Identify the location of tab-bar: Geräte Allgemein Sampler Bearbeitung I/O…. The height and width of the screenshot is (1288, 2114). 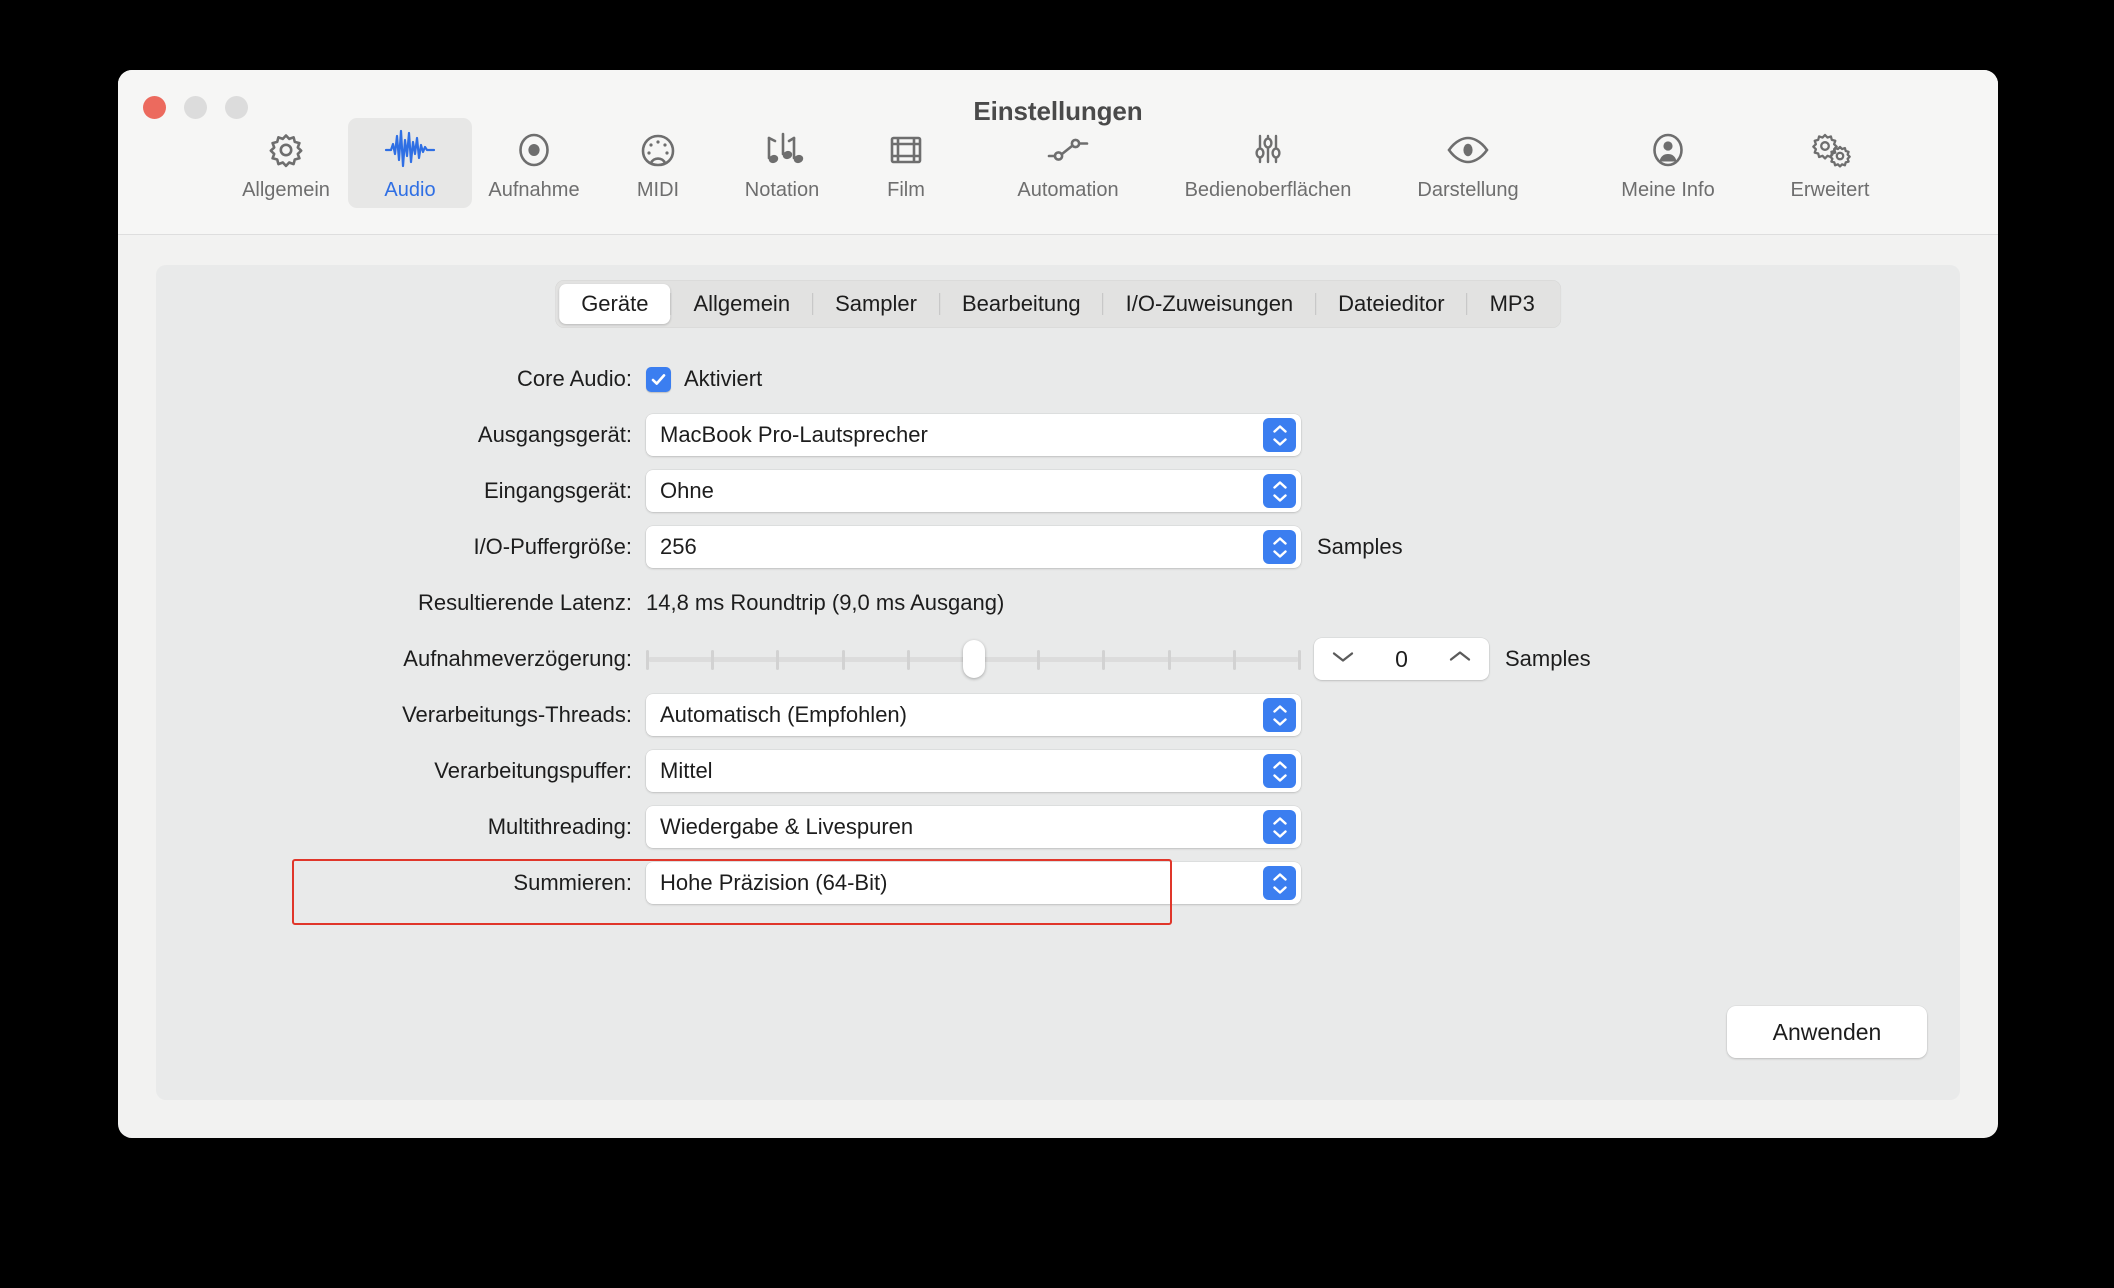
(1058, 304).